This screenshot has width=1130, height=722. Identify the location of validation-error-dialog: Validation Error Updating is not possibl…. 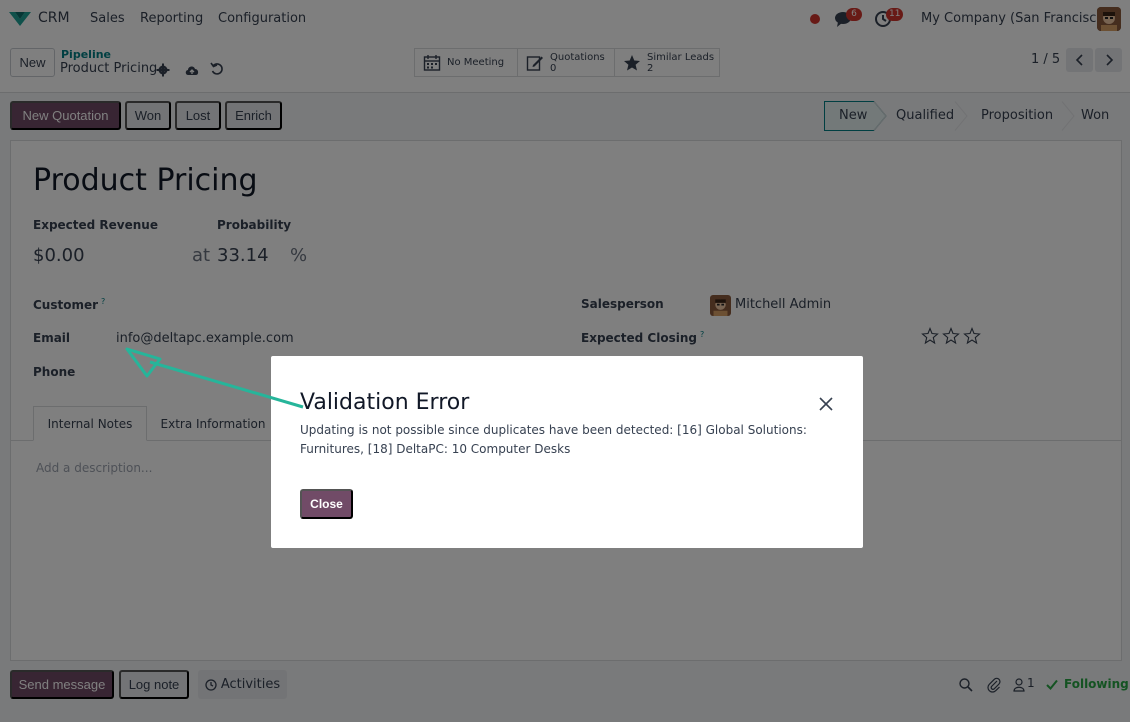
(567, 452).